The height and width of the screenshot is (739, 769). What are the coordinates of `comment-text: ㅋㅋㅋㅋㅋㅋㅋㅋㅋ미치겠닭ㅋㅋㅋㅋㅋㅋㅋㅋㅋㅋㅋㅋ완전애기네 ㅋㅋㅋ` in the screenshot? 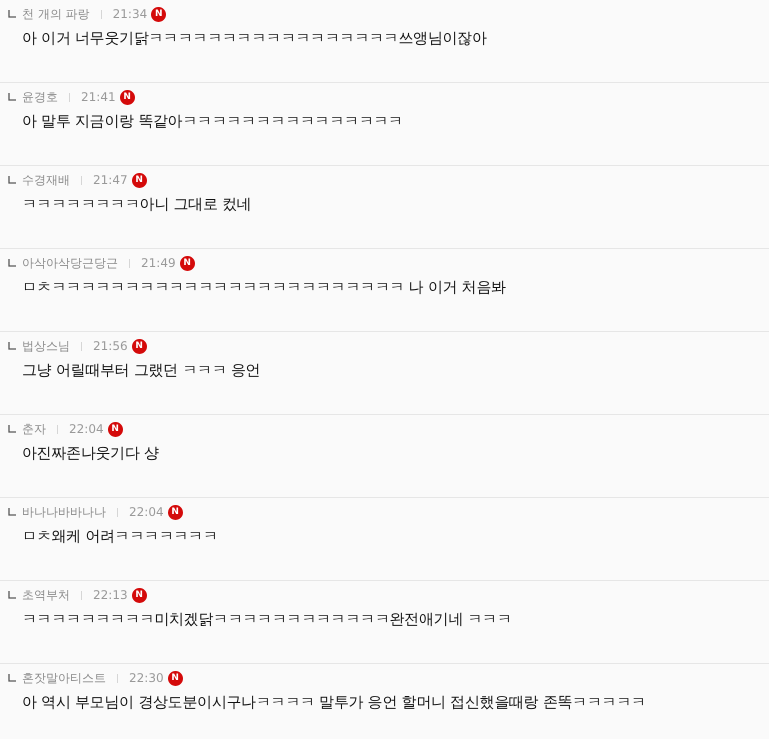 It's located at (267, 619).